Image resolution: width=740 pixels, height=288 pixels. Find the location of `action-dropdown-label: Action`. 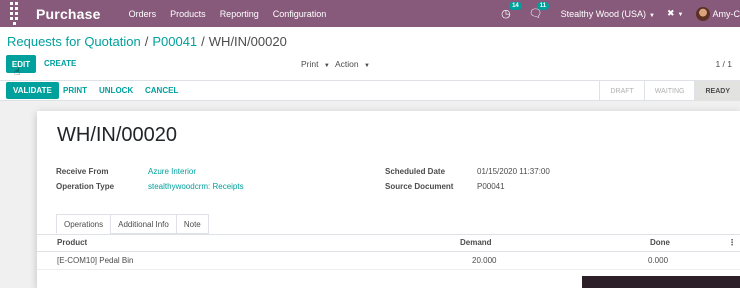

action-dropdown-label: Action is located at coordinates (347, 64).